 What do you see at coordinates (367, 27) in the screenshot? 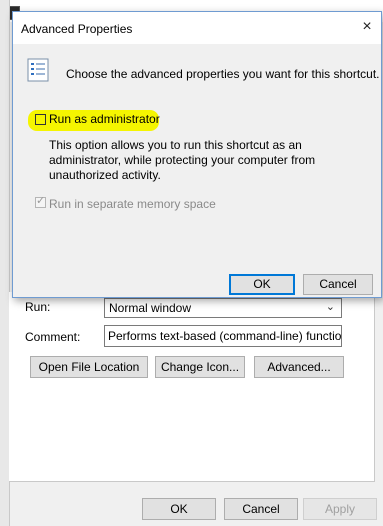
I see `close-icon: ×` at bounding box center [367, 27].